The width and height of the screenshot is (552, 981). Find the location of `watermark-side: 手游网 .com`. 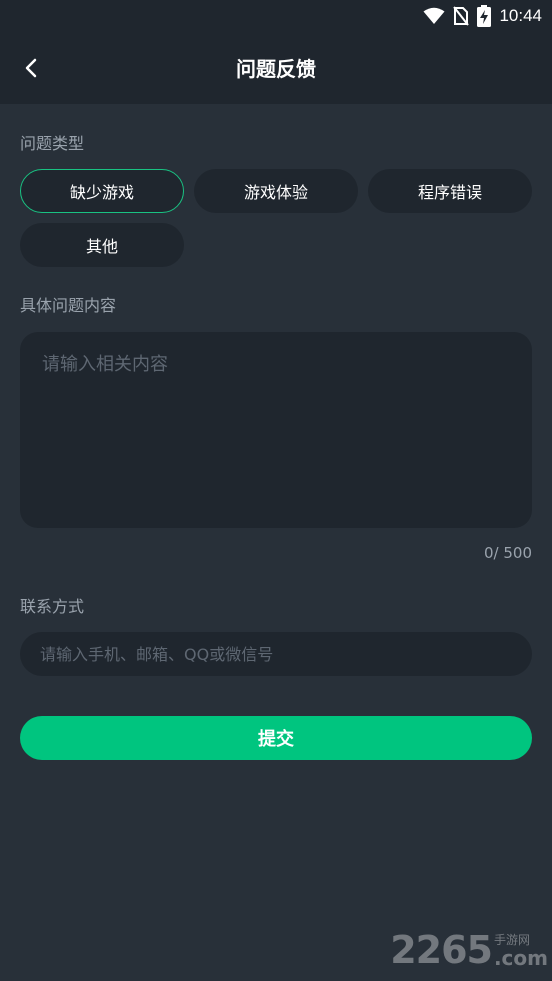

watermark-side: 手游网 .com is located at coordinates (521, 951).